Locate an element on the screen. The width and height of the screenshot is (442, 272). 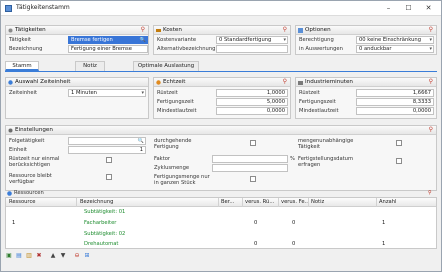
tab-underline is located at coordinates (221, 71).